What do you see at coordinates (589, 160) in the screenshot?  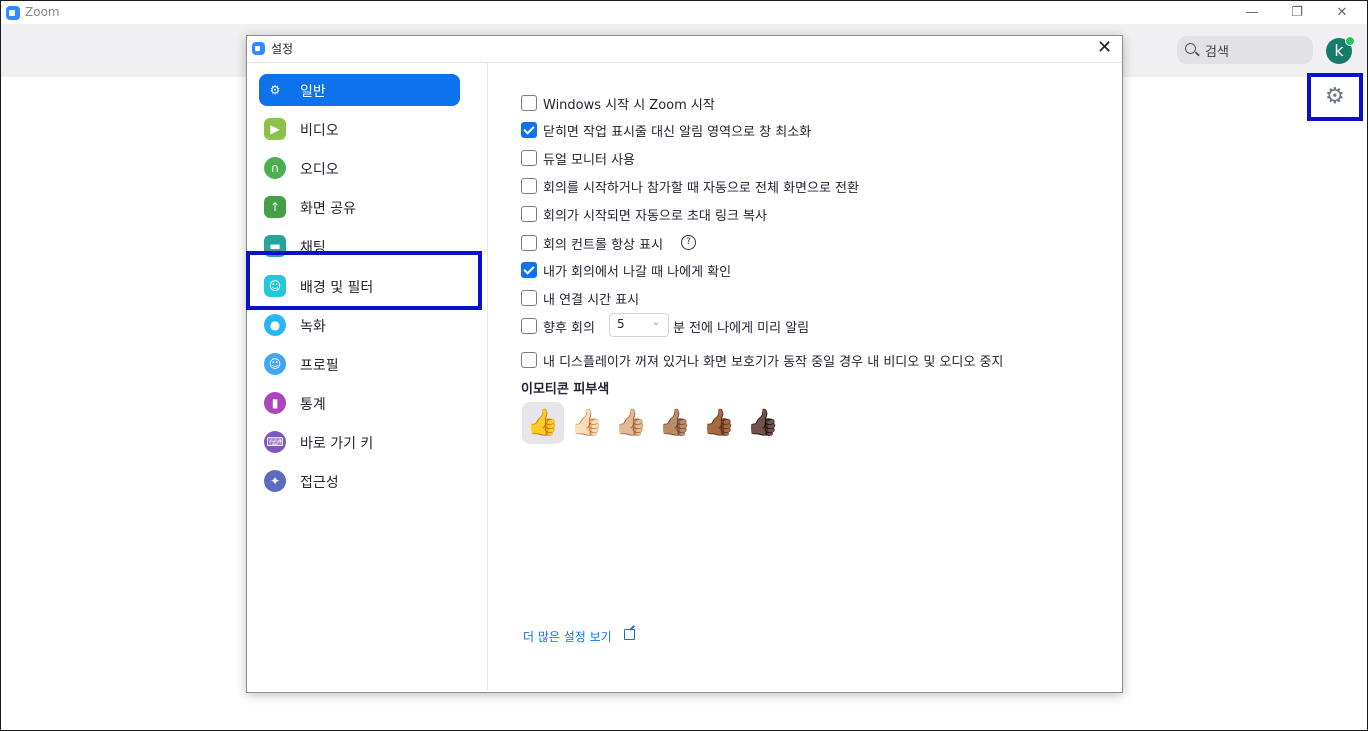 I see `option-label: 듀얼 모니터 사용` at bounding box center [589, 160].